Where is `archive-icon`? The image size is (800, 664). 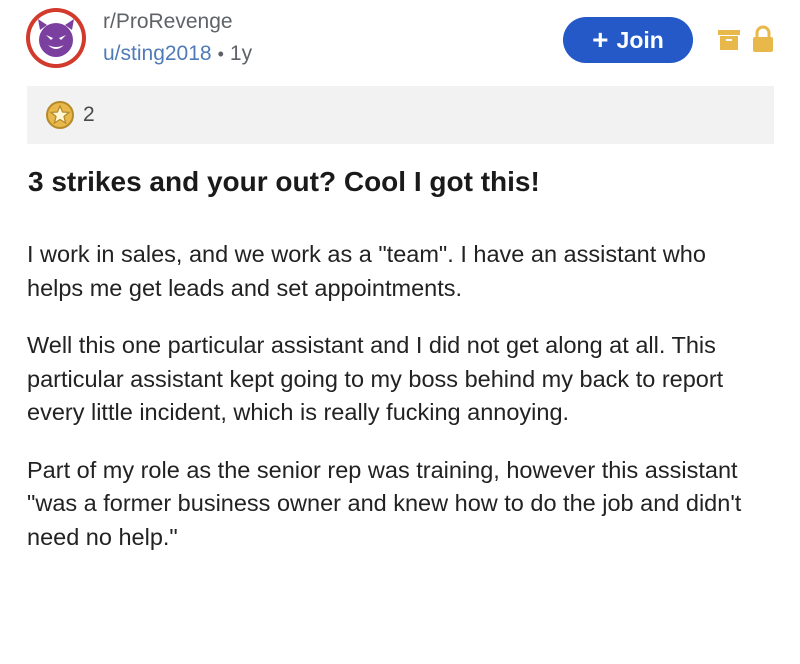
archive-icon is located at coordinates (729, 40).